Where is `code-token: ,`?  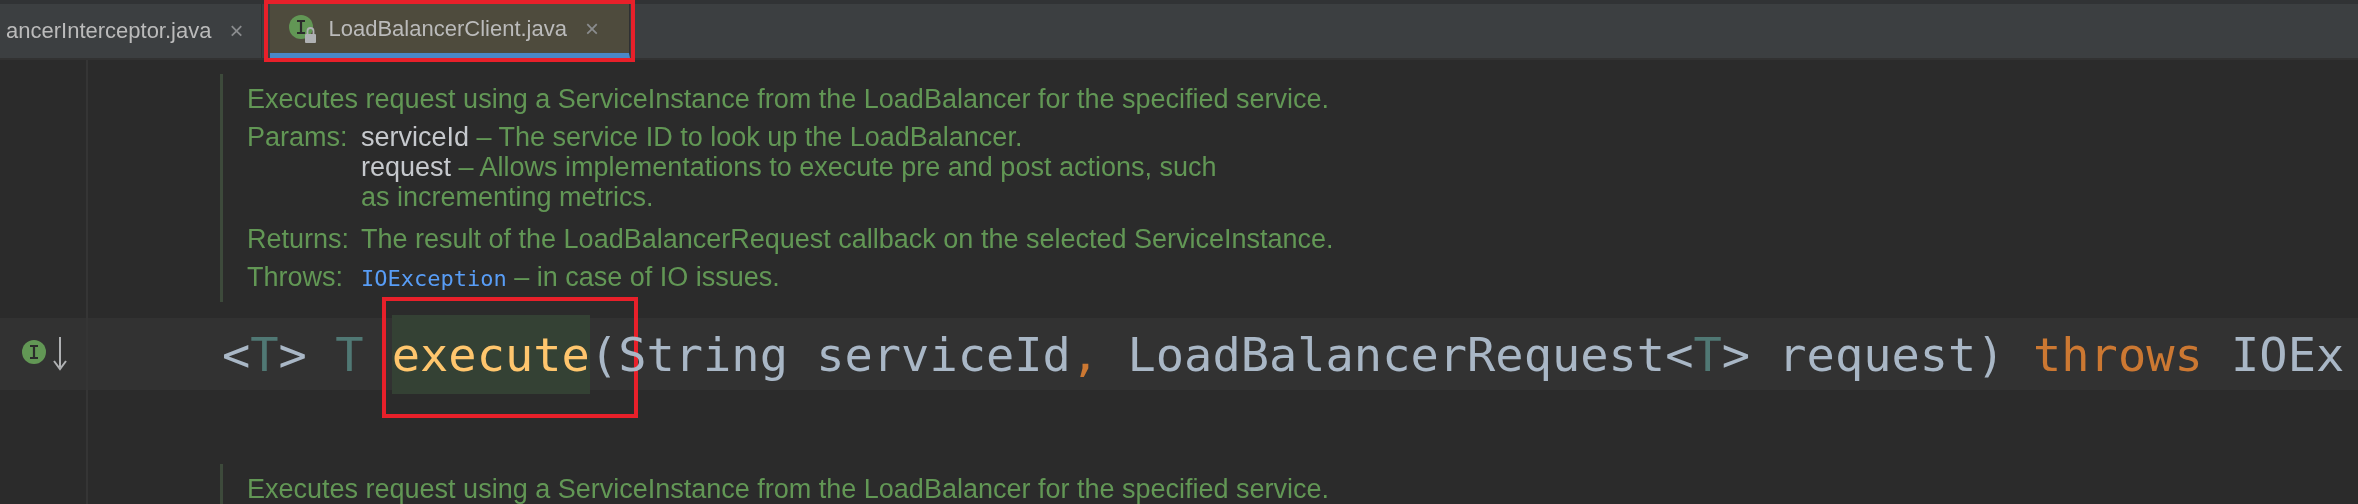 code-token: , is located at coordinates (1085, 354).